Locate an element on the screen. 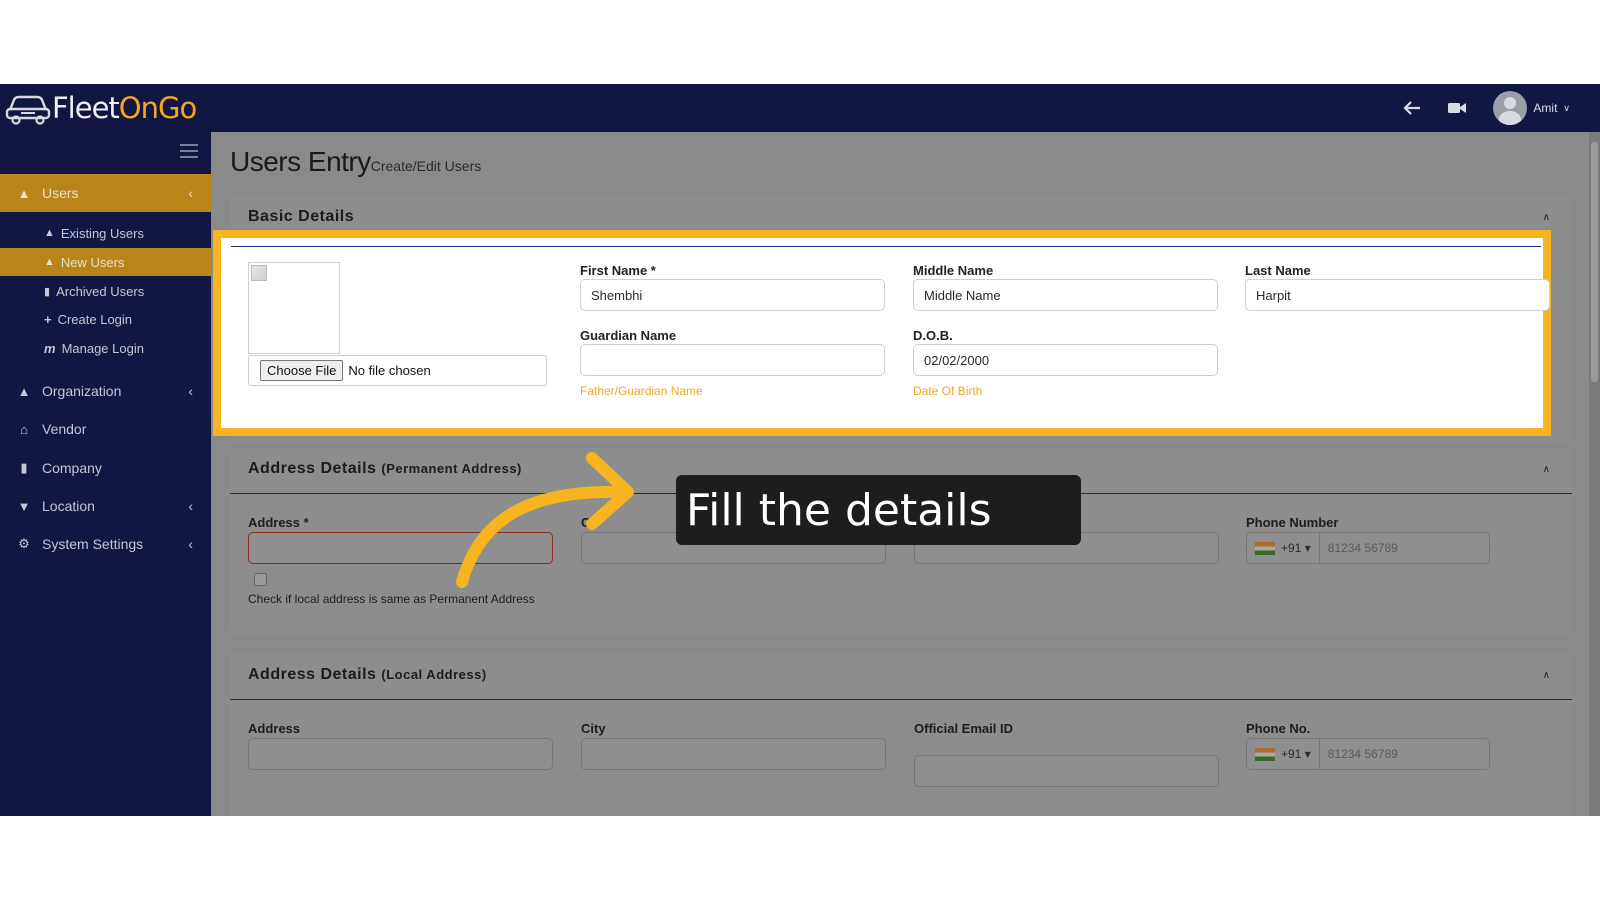  menu-toggle-icon is located at coordinates (189, 151).